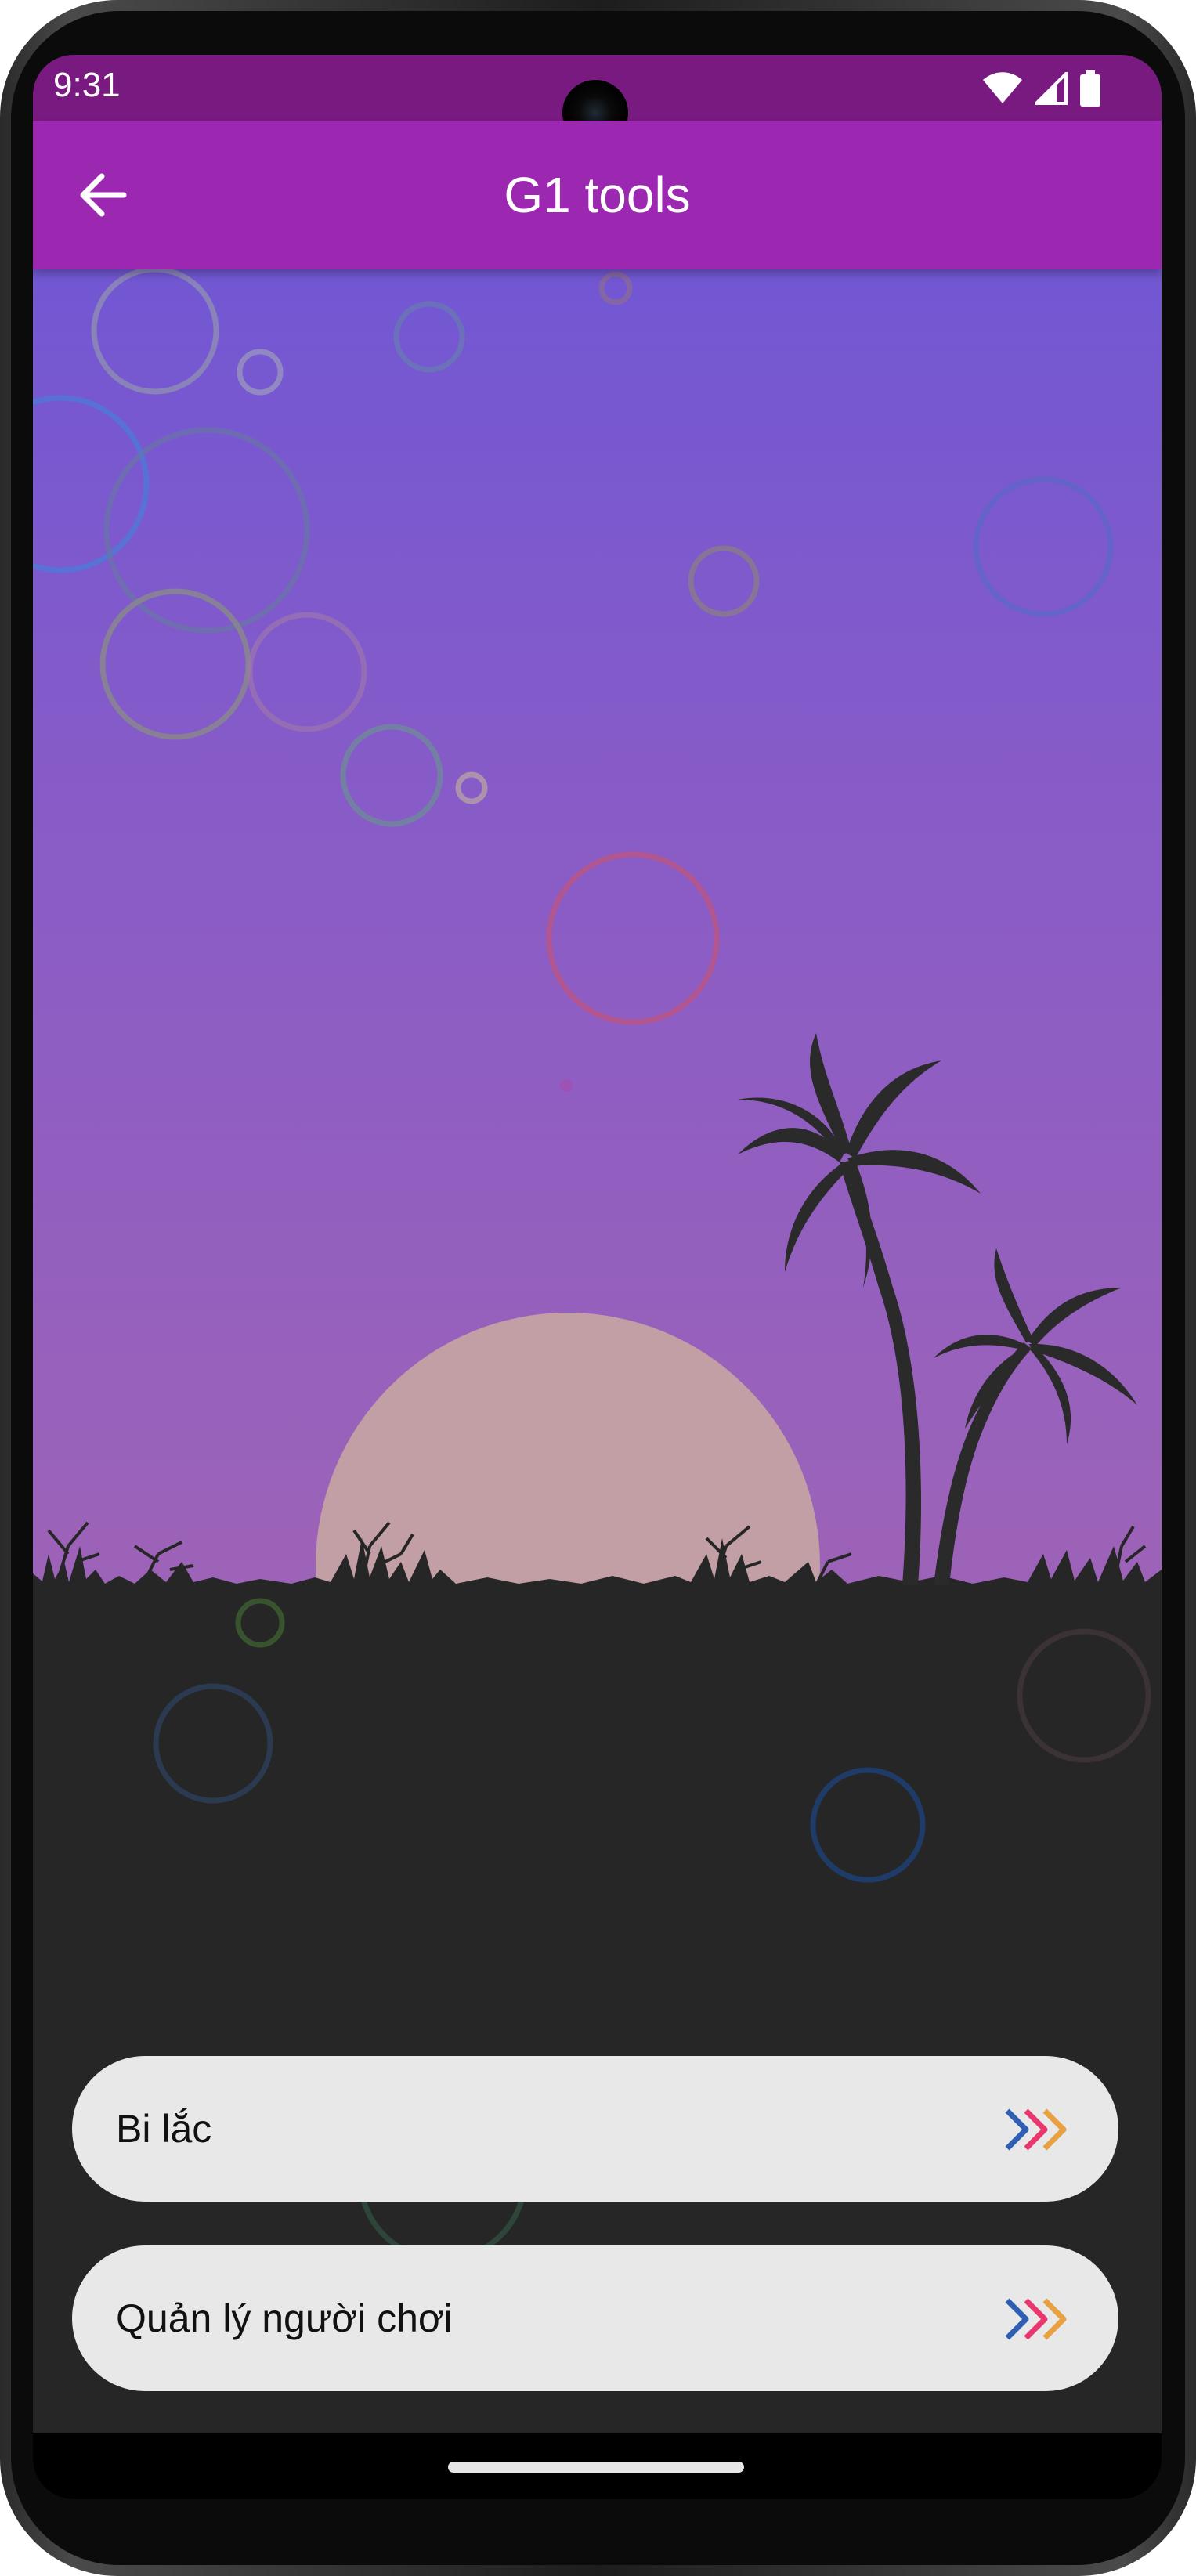  Describe the element at coordinates (164, 2129) in the screenshot. I see `menu-item-label: Bi lắc` at that location.